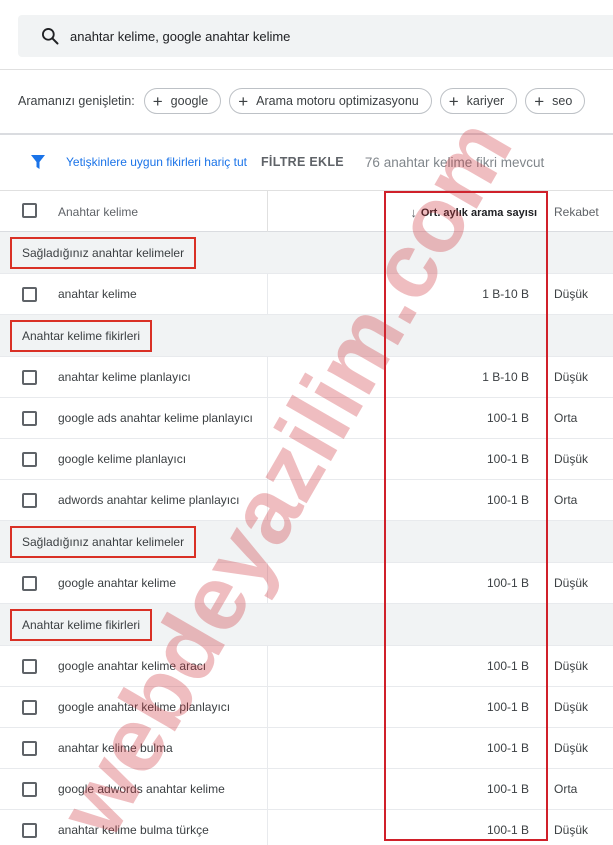  What do you see at coordinates (302, 162) in the screenshot?
I see `add-filter-button: FİLTRE EKLE` at bounding box center [302, 162].